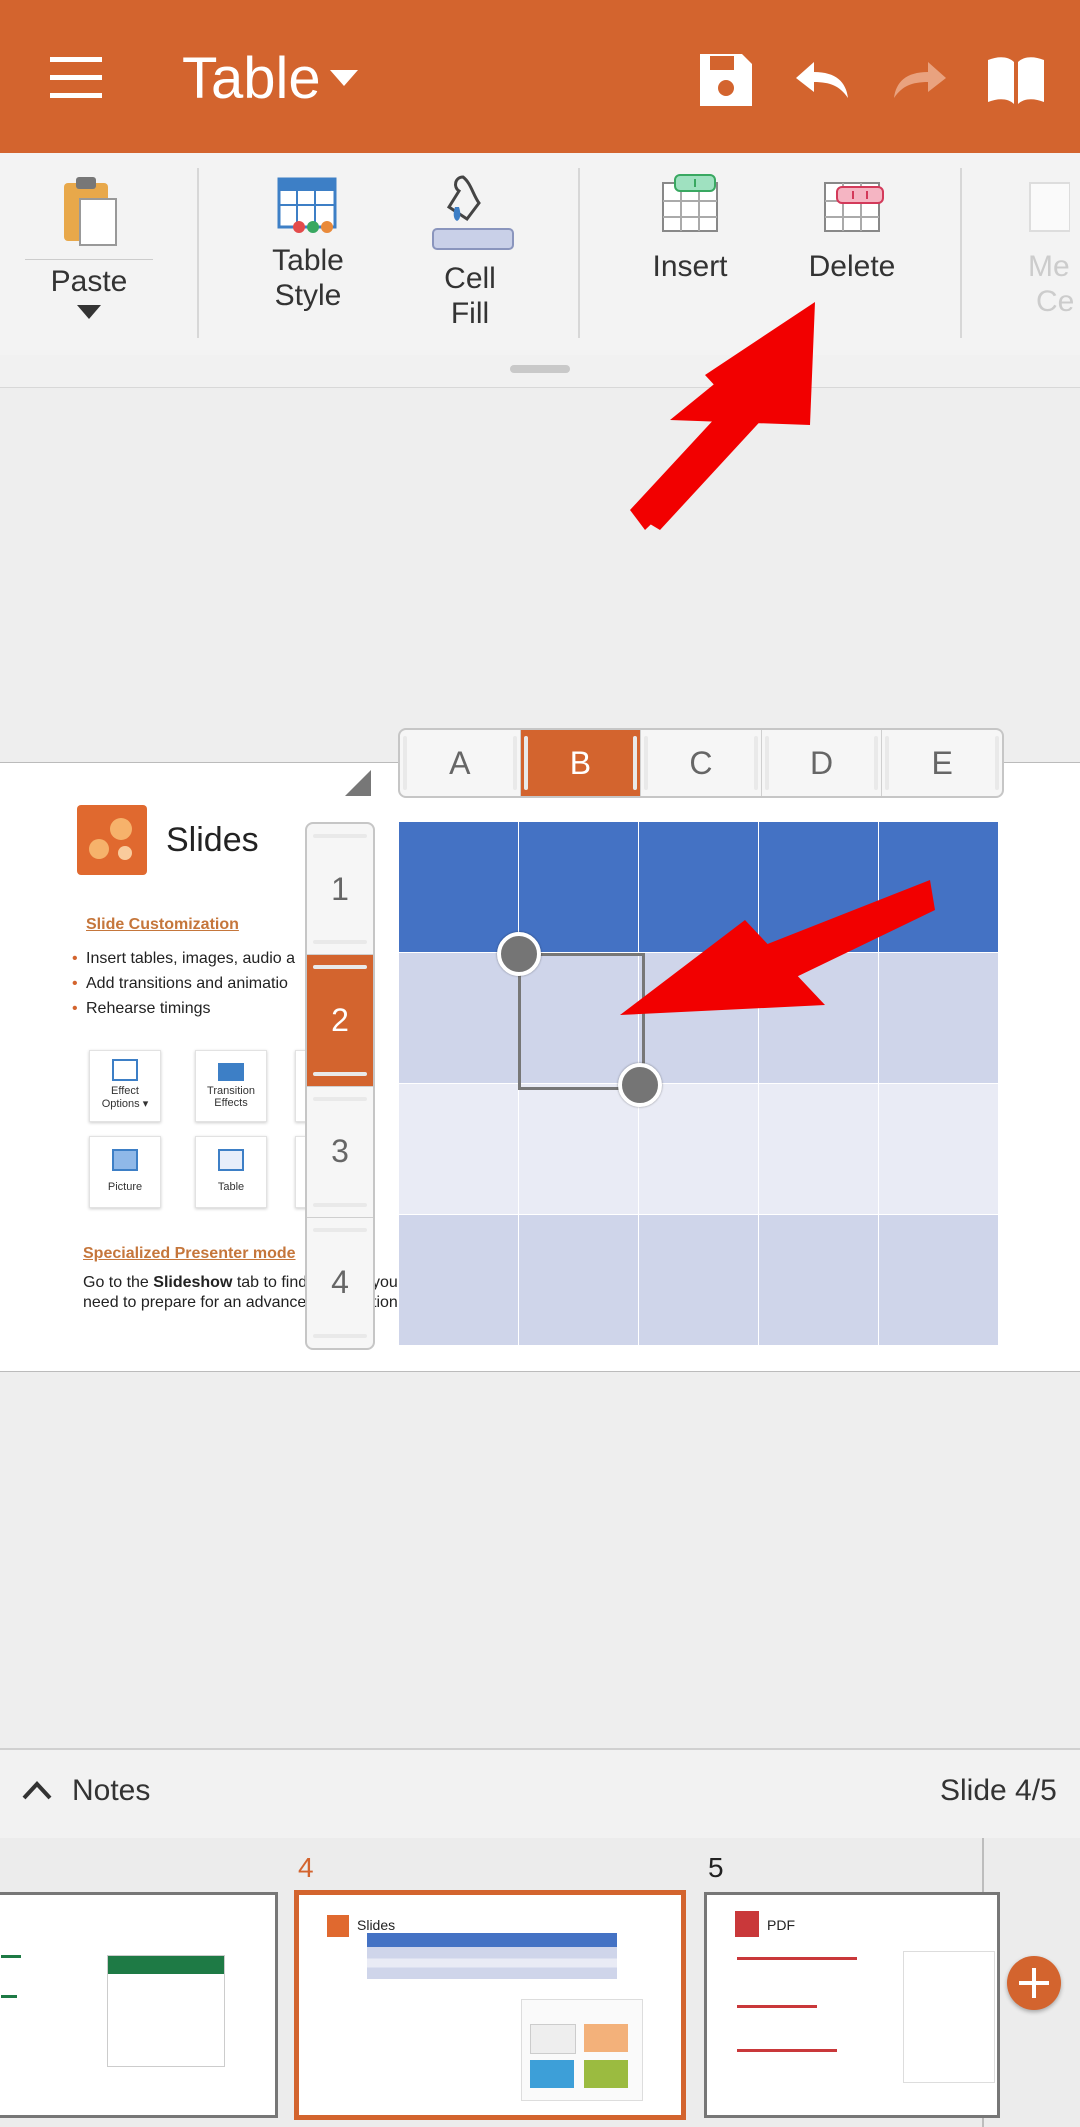  I want to click on table-cell-b3, so click(579, 1149).